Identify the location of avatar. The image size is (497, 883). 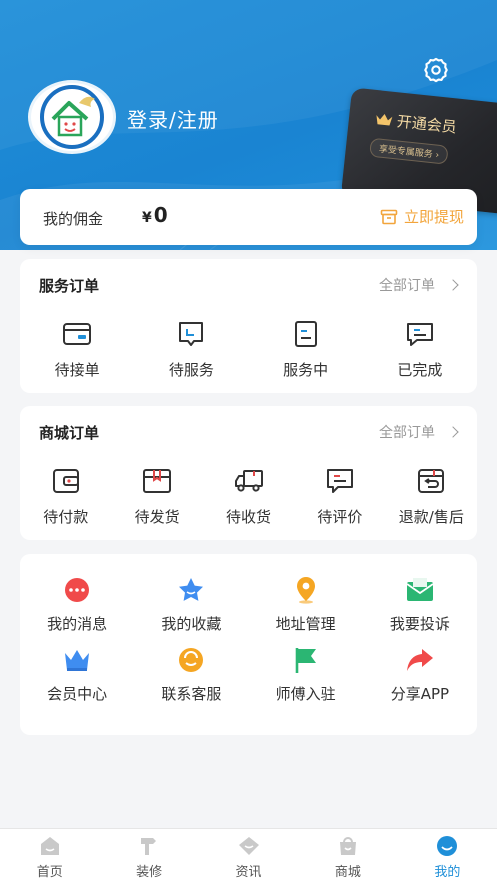
(72, 117).